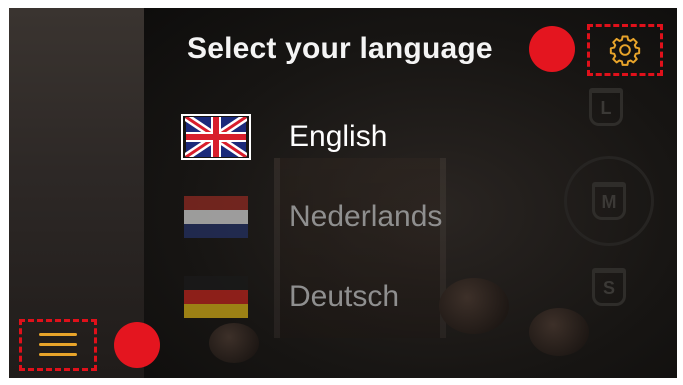  I want to click on language-option-nederlands: Nederlands, so click(311, 217).